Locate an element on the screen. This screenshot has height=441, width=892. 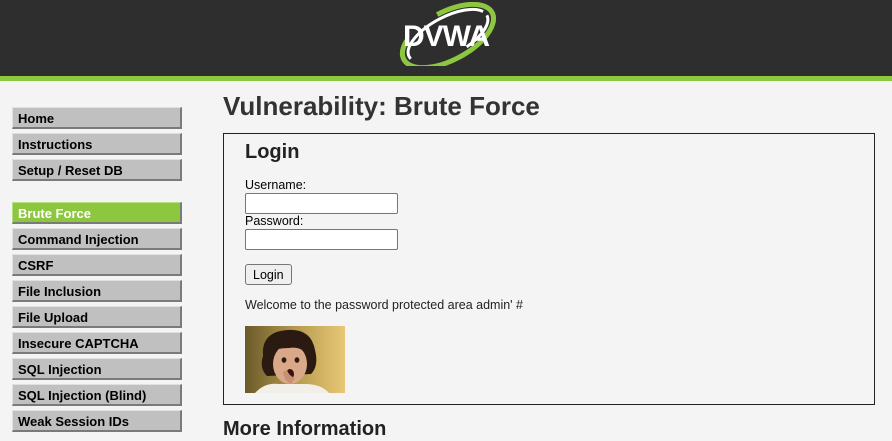
sidebar-item-setup-reset-db: Setup / Reset DB is located at coordinates (97, 170).